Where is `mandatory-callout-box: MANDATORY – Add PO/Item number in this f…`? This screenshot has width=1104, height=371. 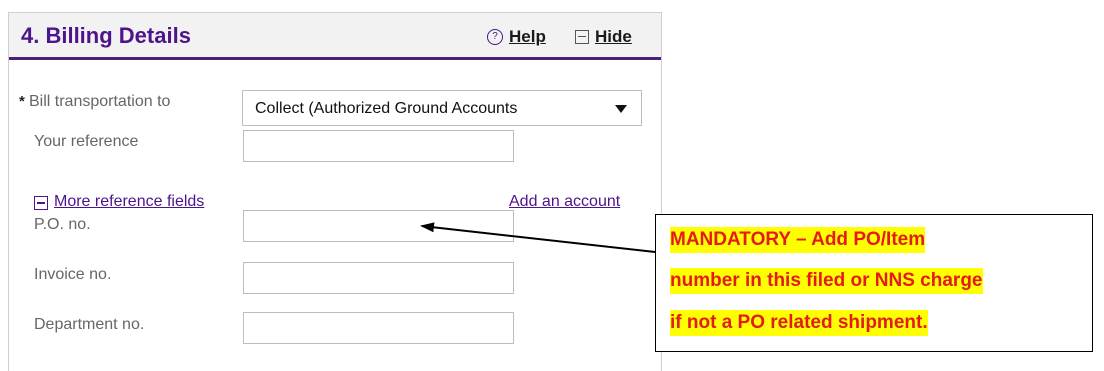
mandatory-callout-box: MANDATORY – Add PO/Item number in this f… is located at coordinates (874, 283).